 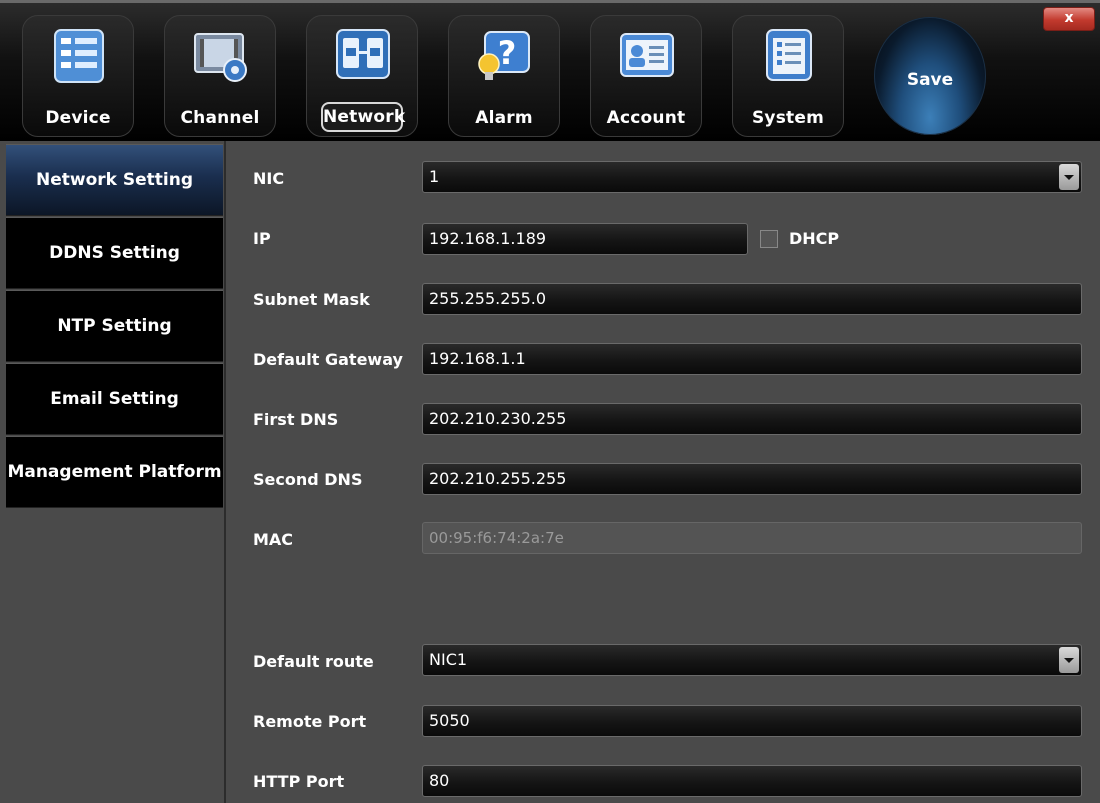 I want to click on tab-channel-label: Channel, so click(x=220, y=118).